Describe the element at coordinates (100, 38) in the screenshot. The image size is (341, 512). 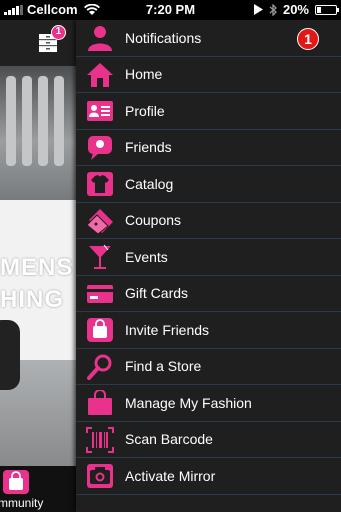
I see `person-icon` at that location.